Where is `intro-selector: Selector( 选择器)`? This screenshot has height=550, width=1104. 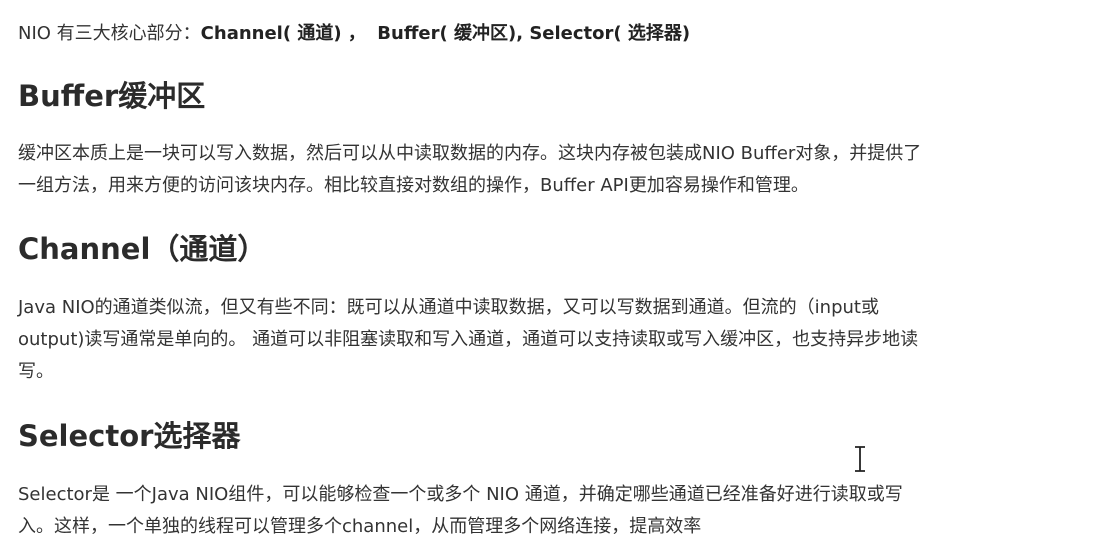 intro-selector: Selector( 选择器) is located at coordinates (610, 33).